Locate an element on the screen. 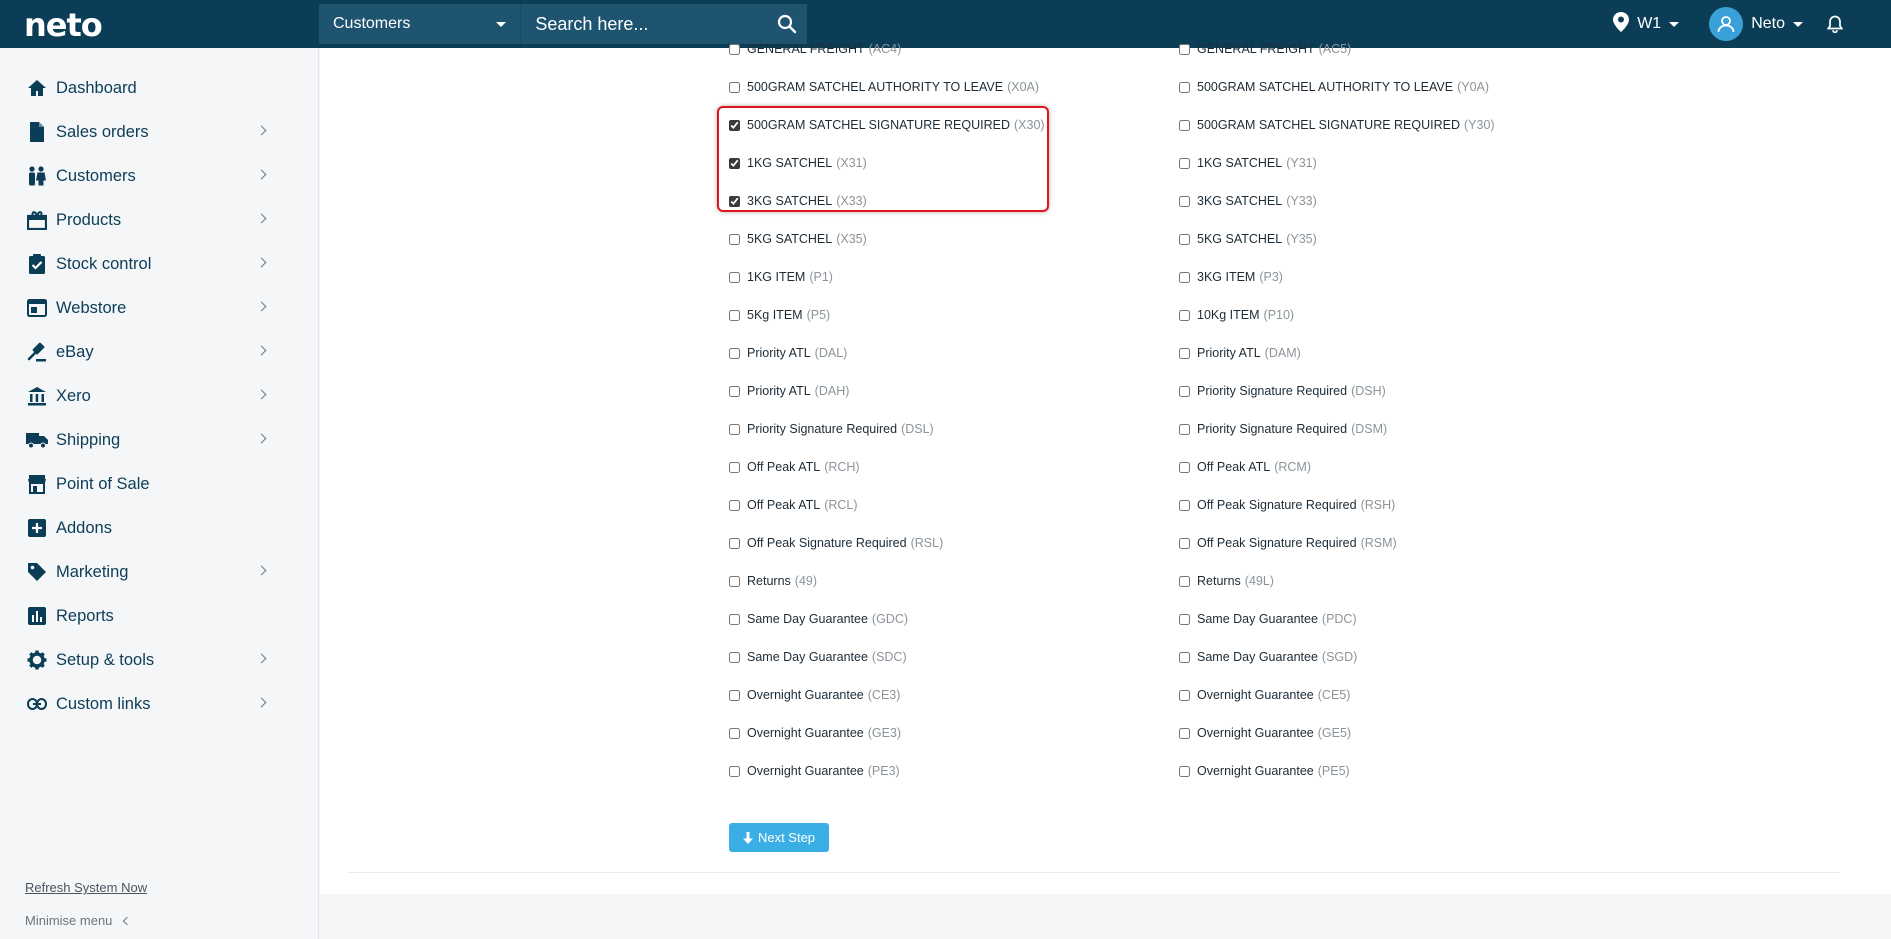 The height and width of the screenshot is (939, 1891). sidebar-item-point-of-sale: Point of Sale is located at coordinates (159, 484).